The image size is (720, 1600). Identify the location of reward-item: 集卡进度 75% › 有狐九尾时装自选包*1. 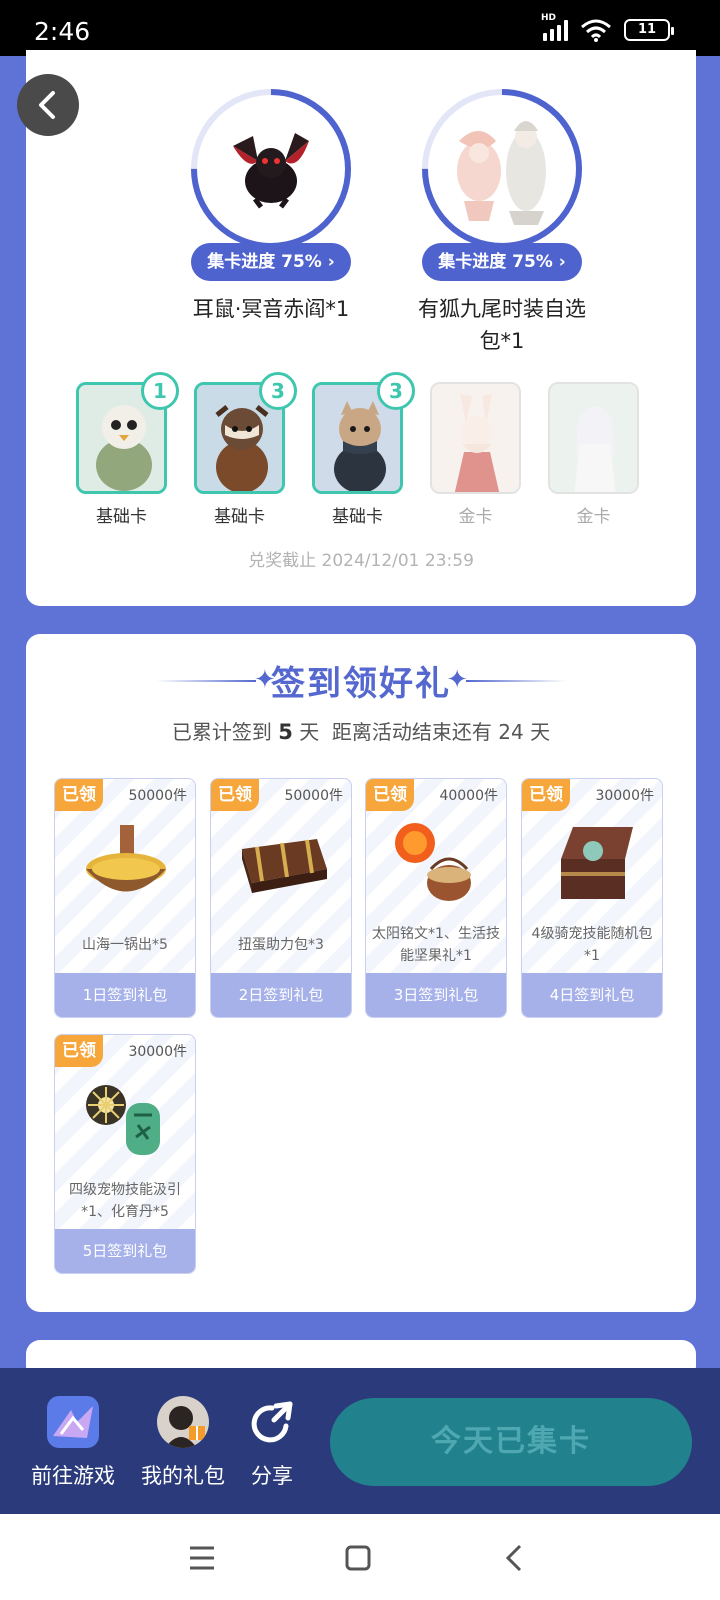
(502, 221).